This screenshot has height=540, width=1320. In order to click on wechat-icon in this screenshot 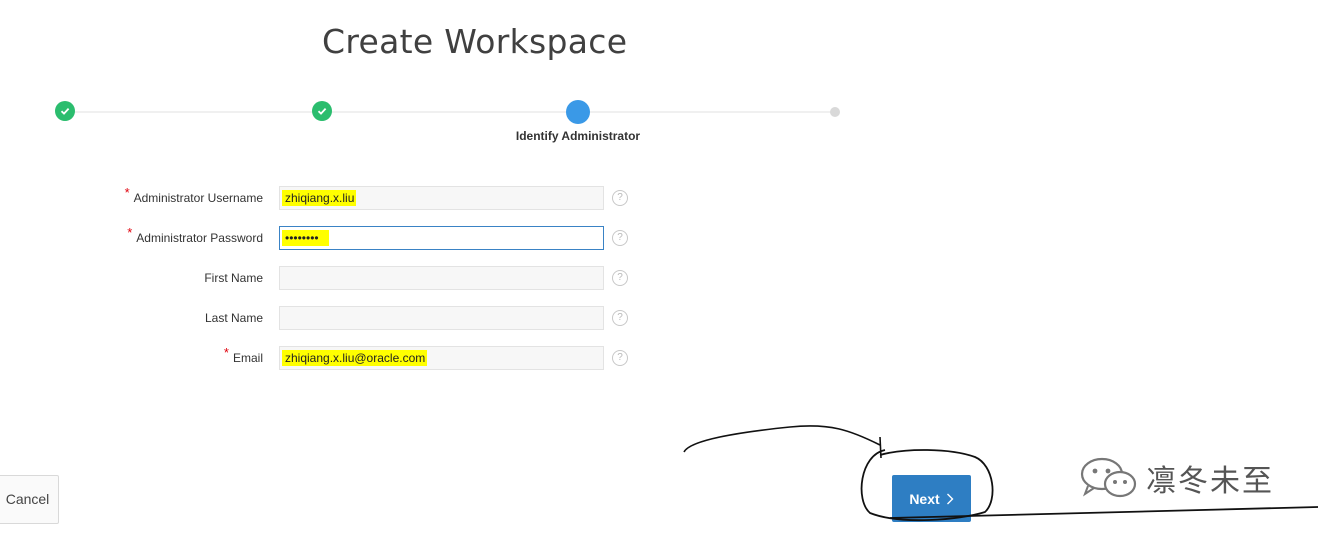, I will do `click(1108, 477)`.